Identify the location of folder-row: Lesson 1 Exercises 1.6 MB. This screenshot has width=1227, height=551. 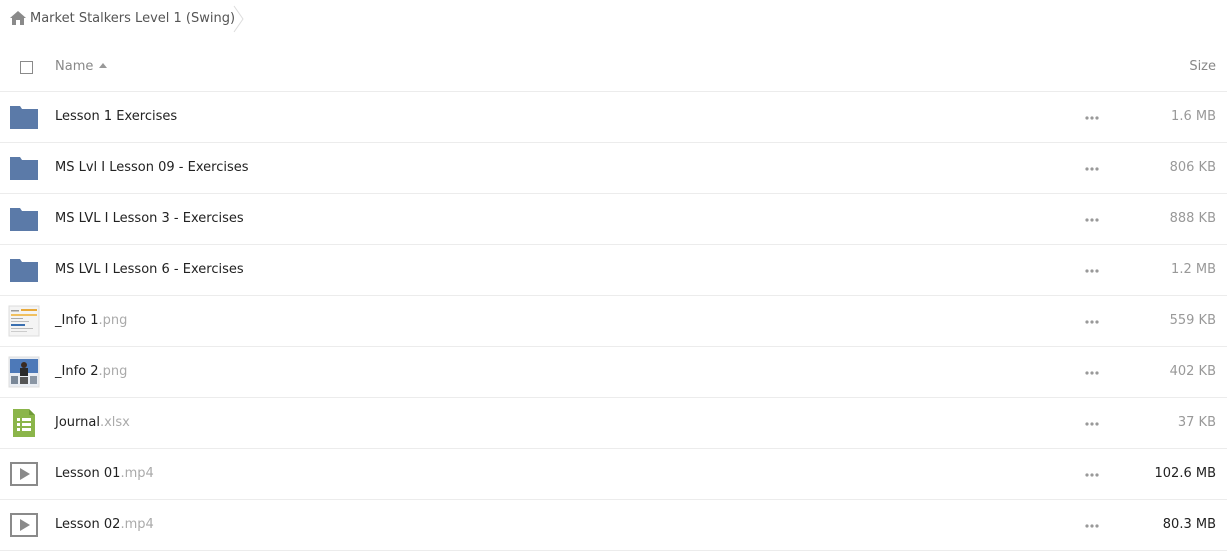
(613, 117).